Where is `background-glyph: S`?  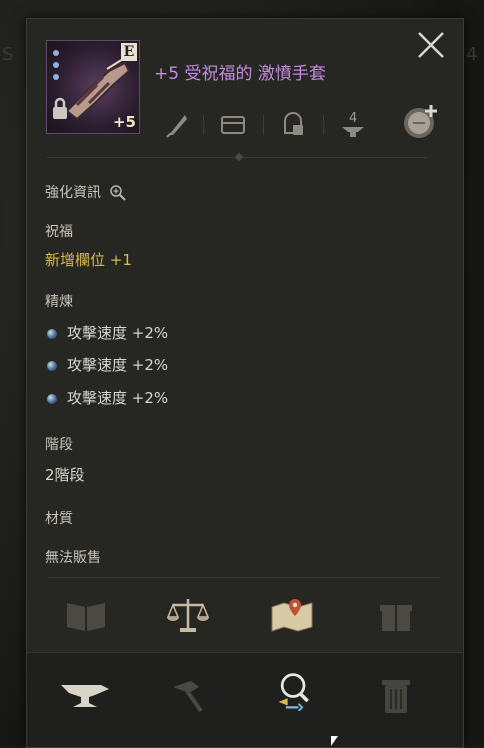
background-glyph: S is located at coordinates (8, 54).